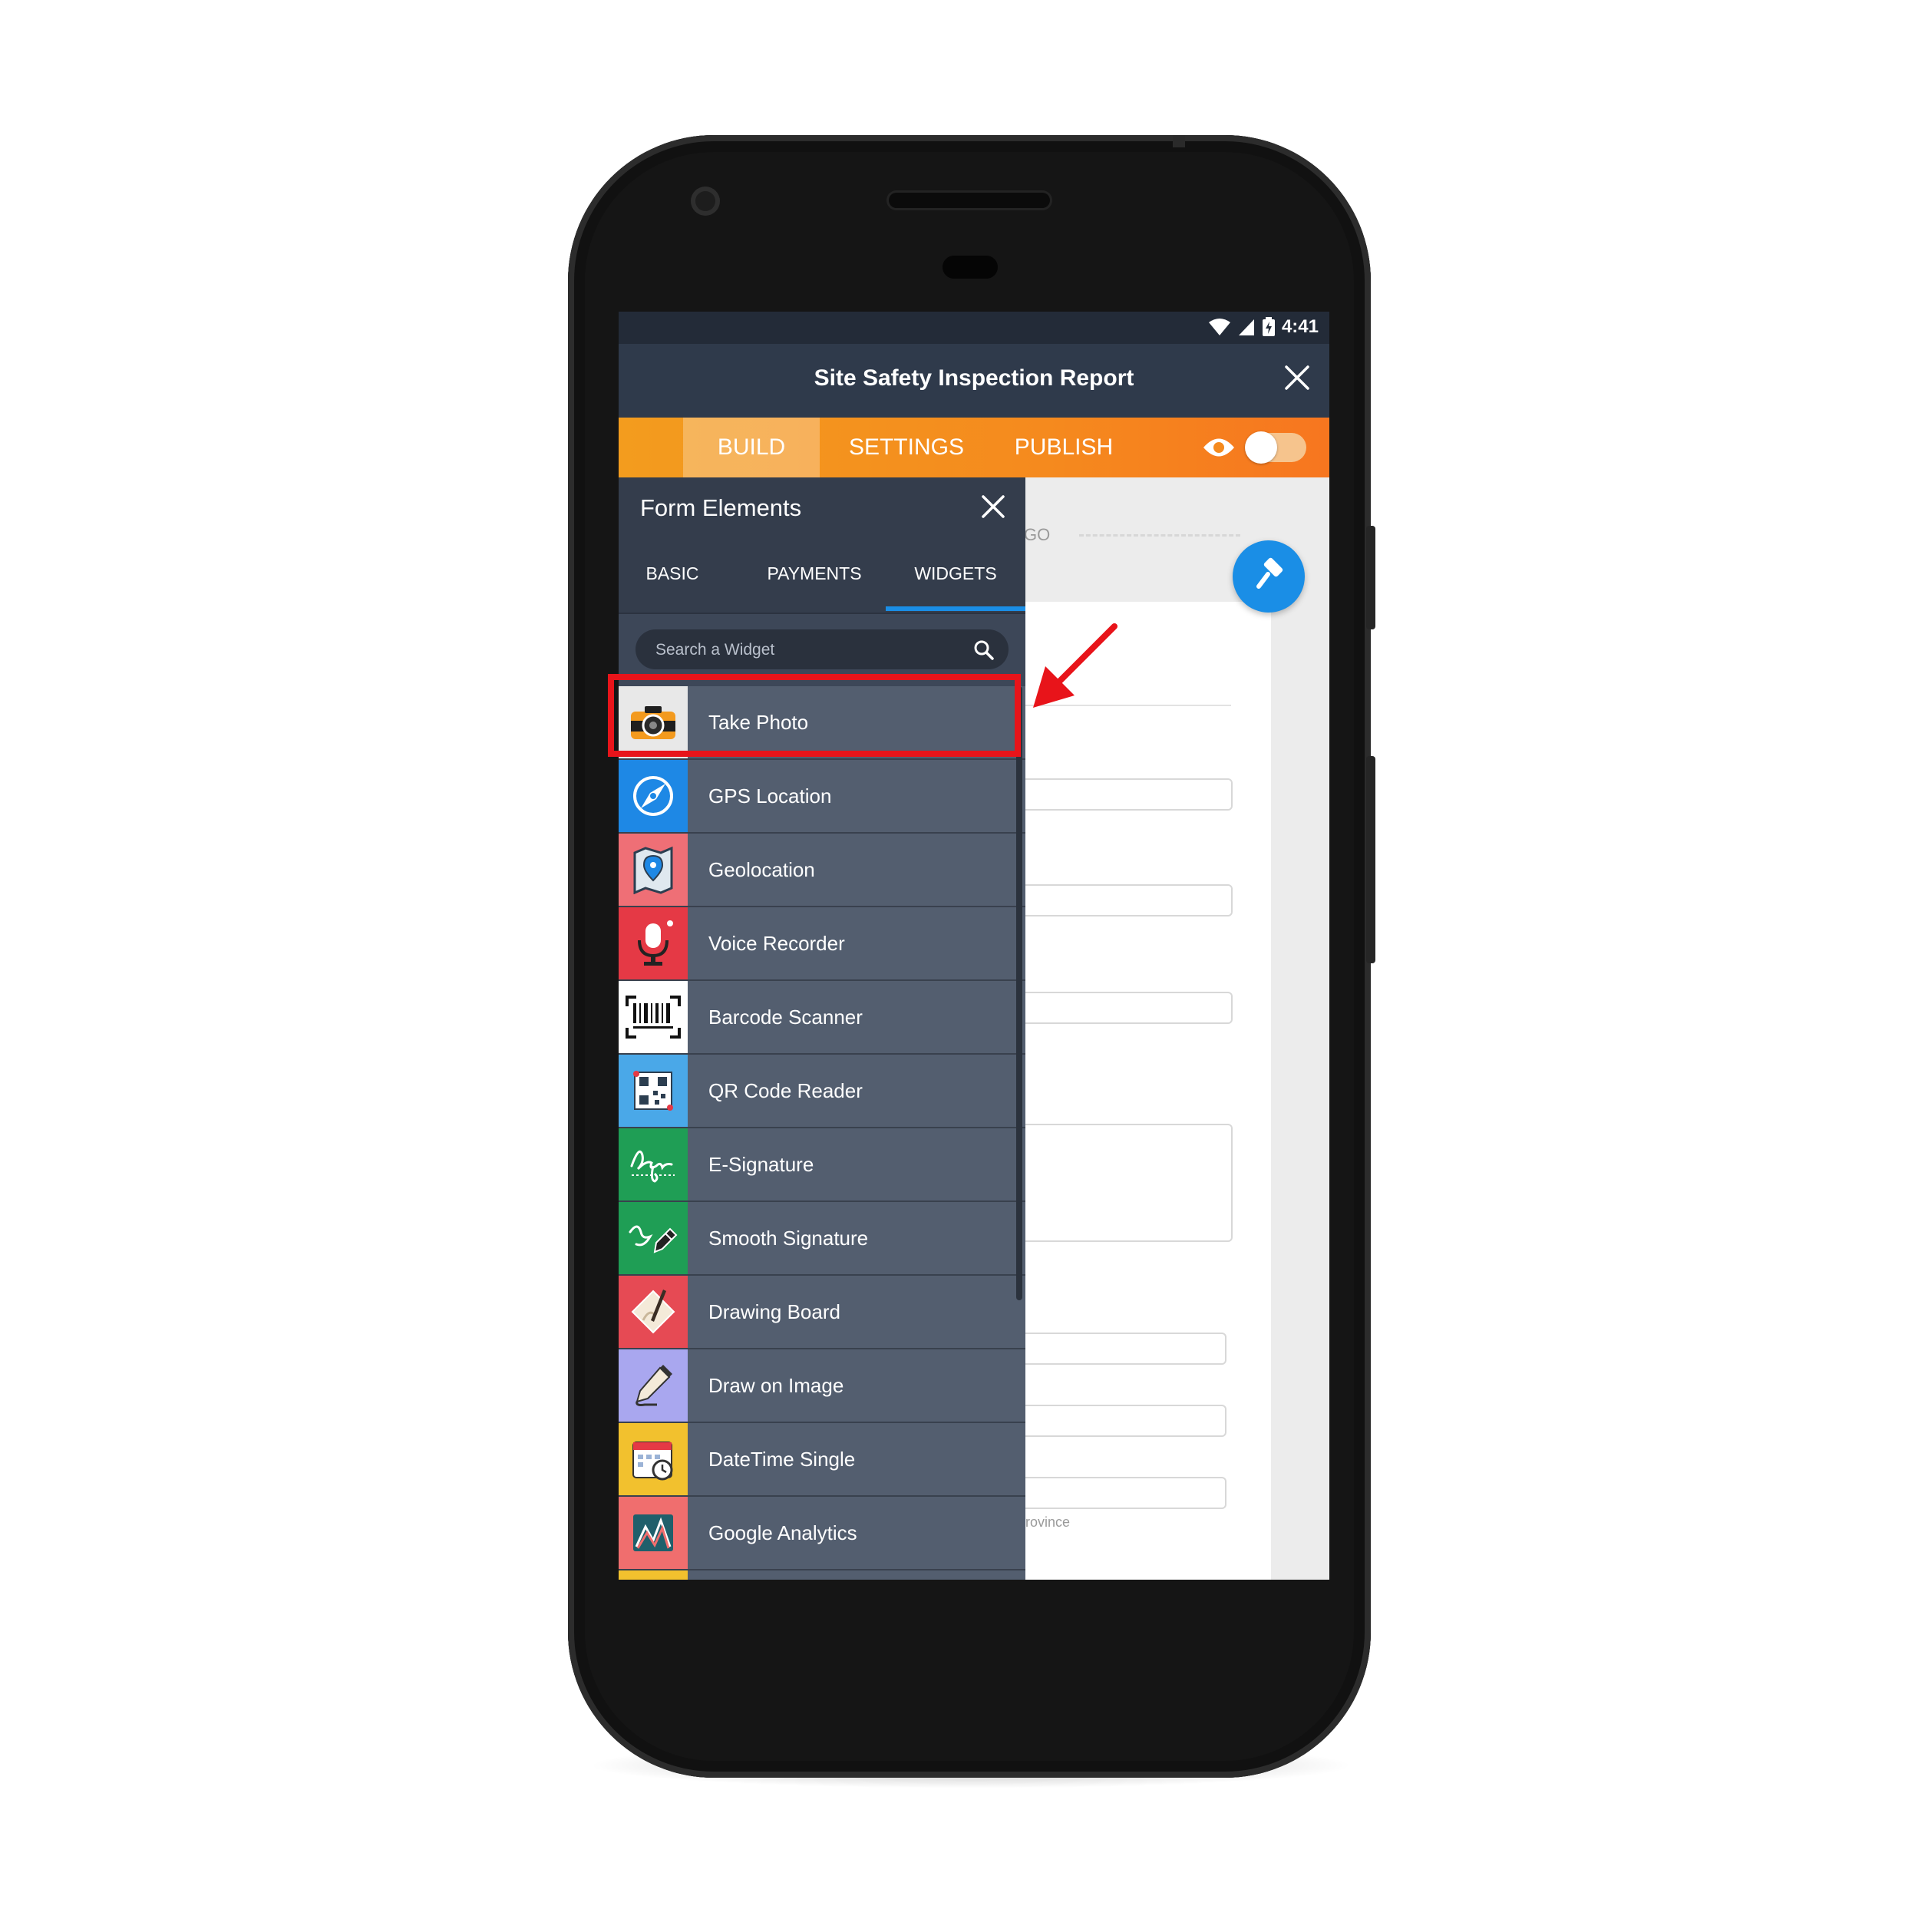  Describe the element at coordinates (1159, 535) in the screenshot. I see `form-logo-dashline` at that location.